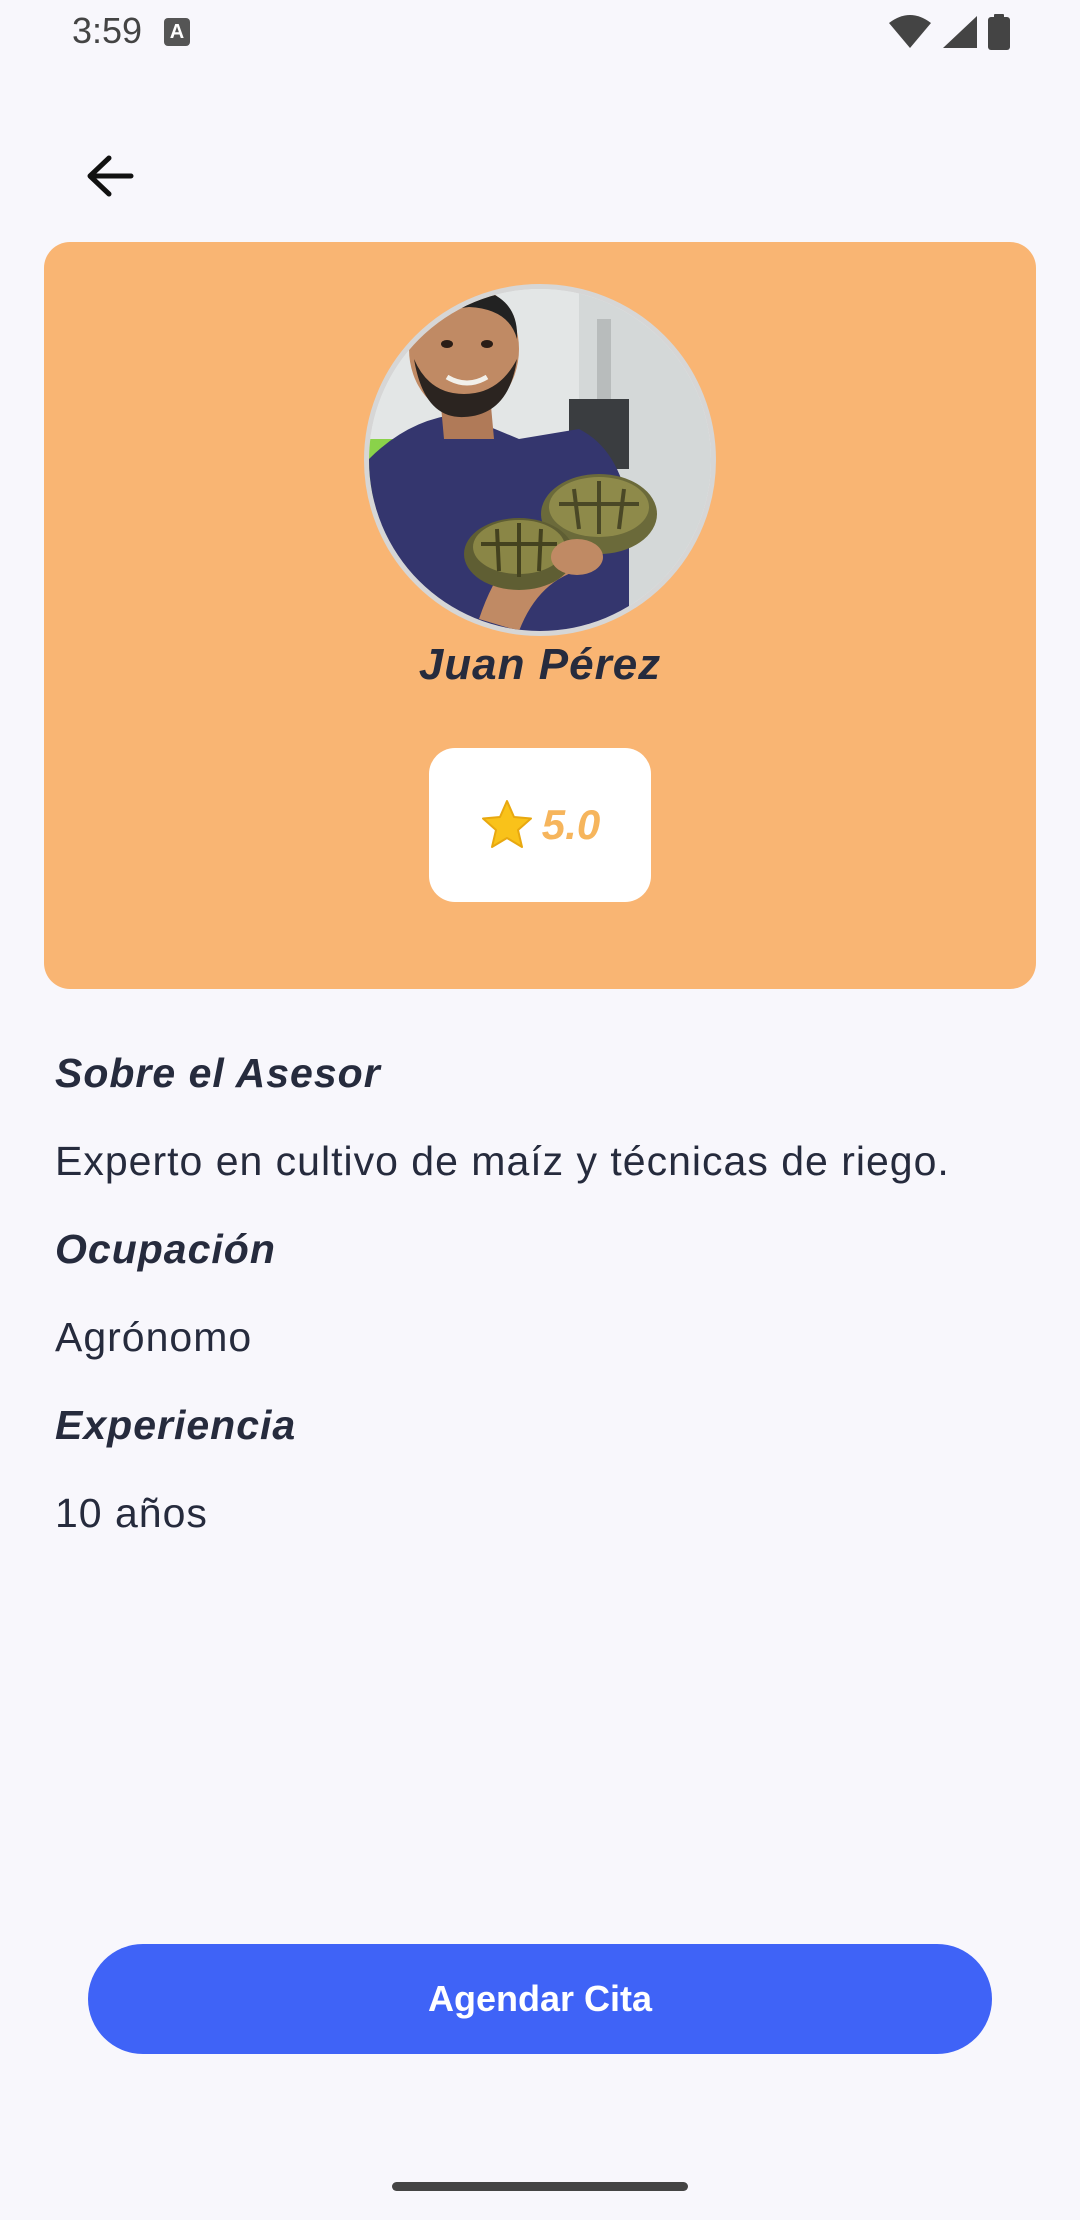 The height and width of the screenshot is (2220, 1080). I want to click on advisor-photo, so click(540, 460).